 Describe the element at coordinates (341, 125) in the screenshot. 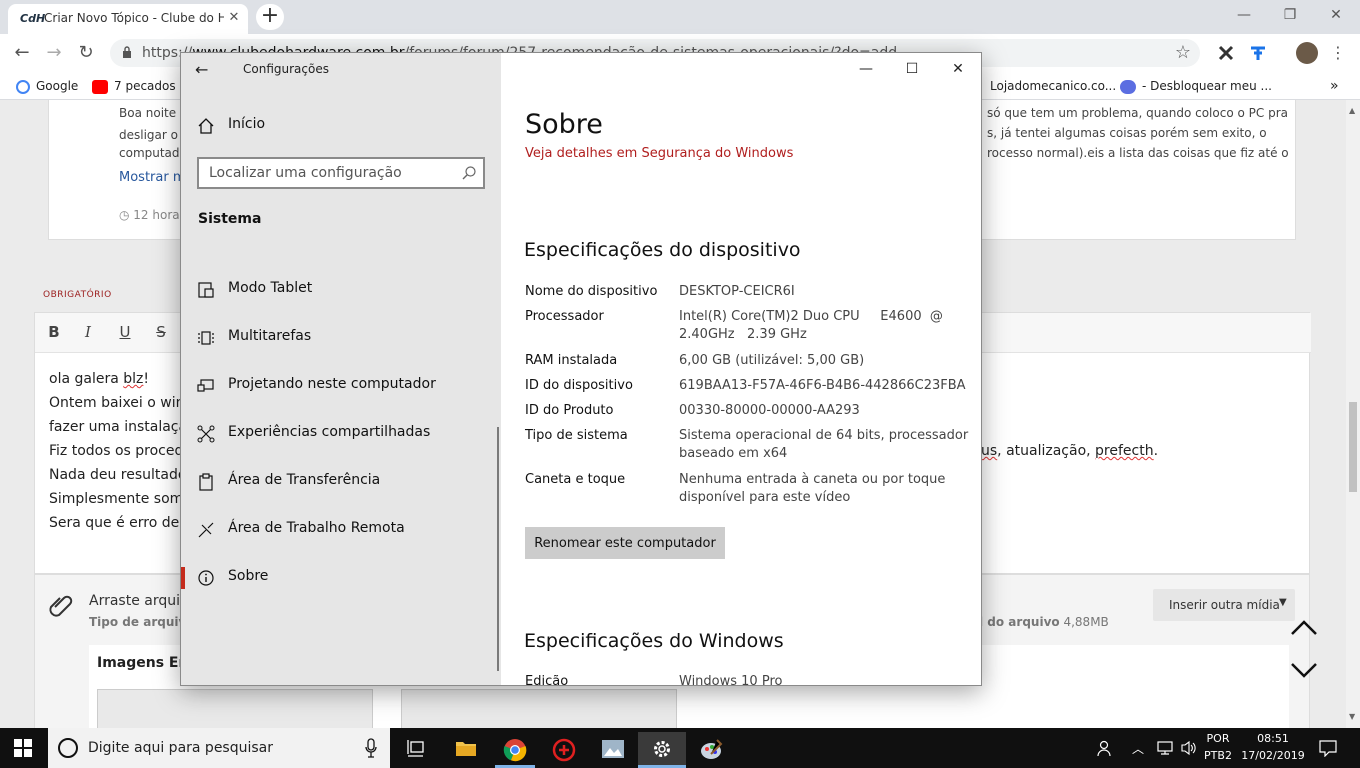

I see `nav-item-home: Início` at that location.